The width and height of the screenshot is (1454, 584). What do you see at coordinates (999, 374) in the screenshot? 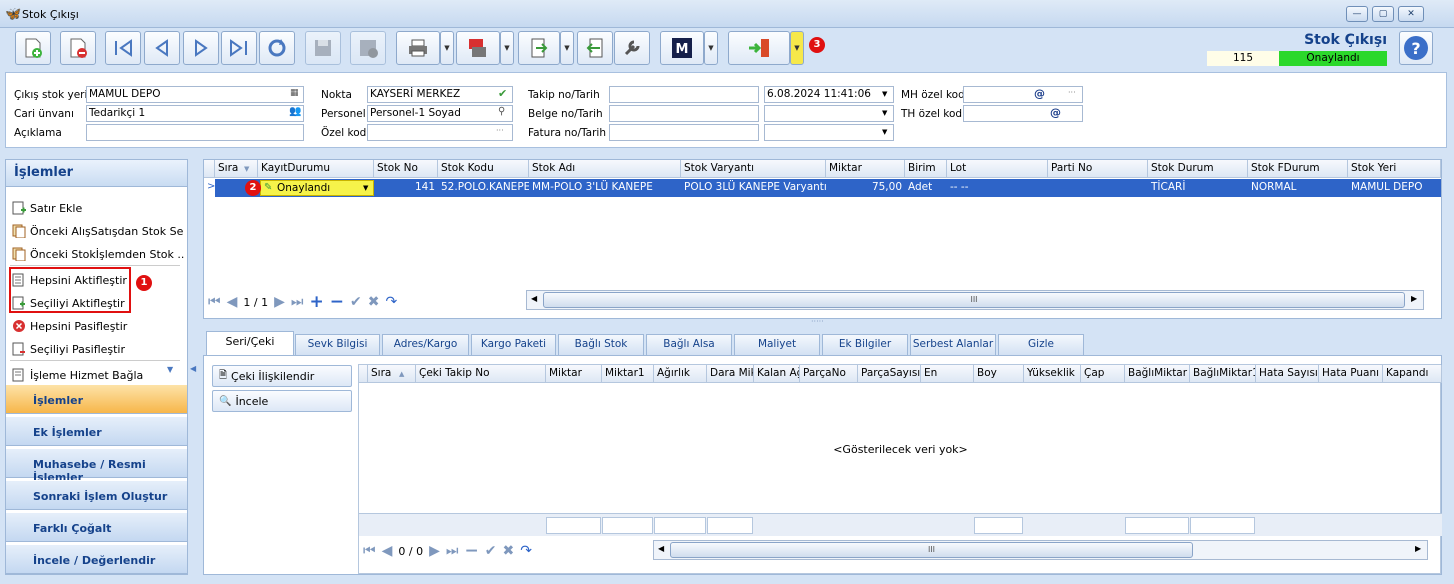
I see `col-boy: Boy` at bounding box center [999, 374].